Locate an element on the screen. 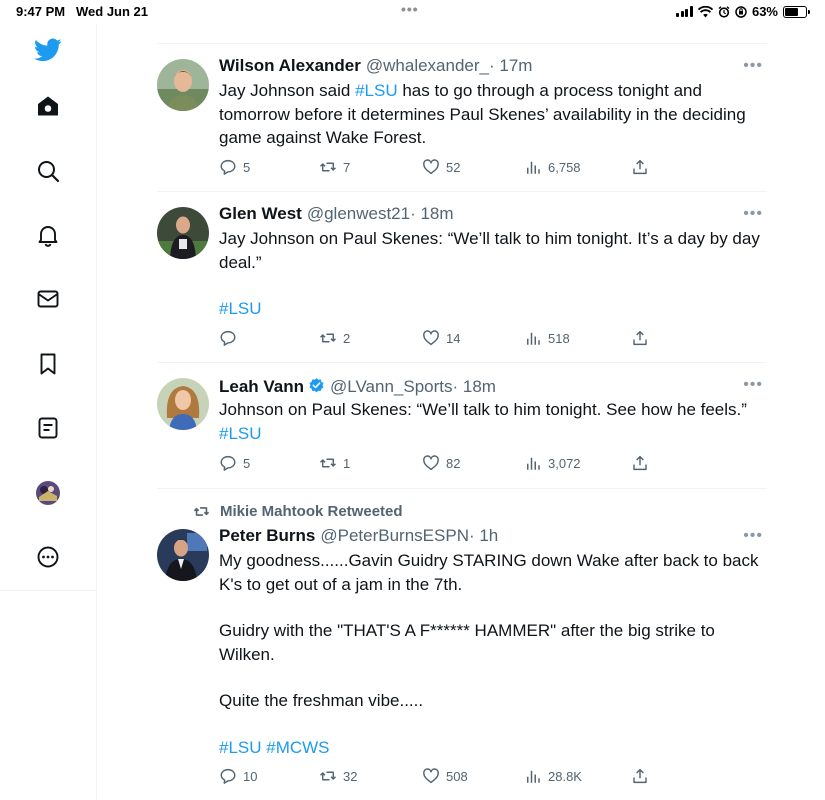 This screenshot has width=825, height=800. status-bar: 9:47 PM Wed Jun 21 ••• 63% is located at coordinates (412, 12).